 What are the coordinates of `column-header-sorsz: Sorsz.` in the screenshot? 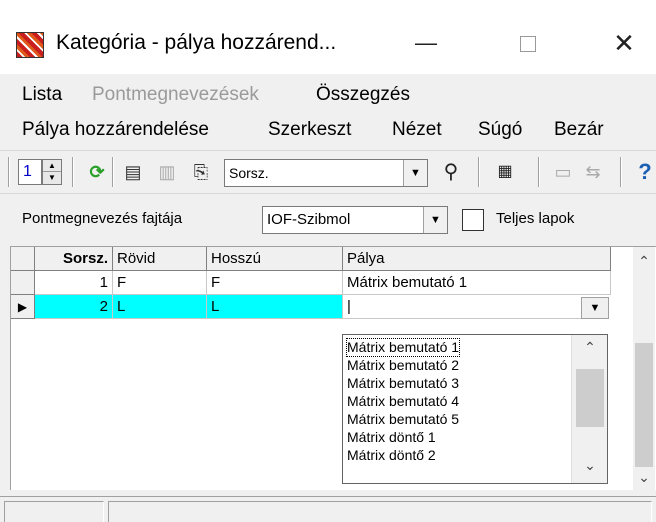 It's located at (74, 259).